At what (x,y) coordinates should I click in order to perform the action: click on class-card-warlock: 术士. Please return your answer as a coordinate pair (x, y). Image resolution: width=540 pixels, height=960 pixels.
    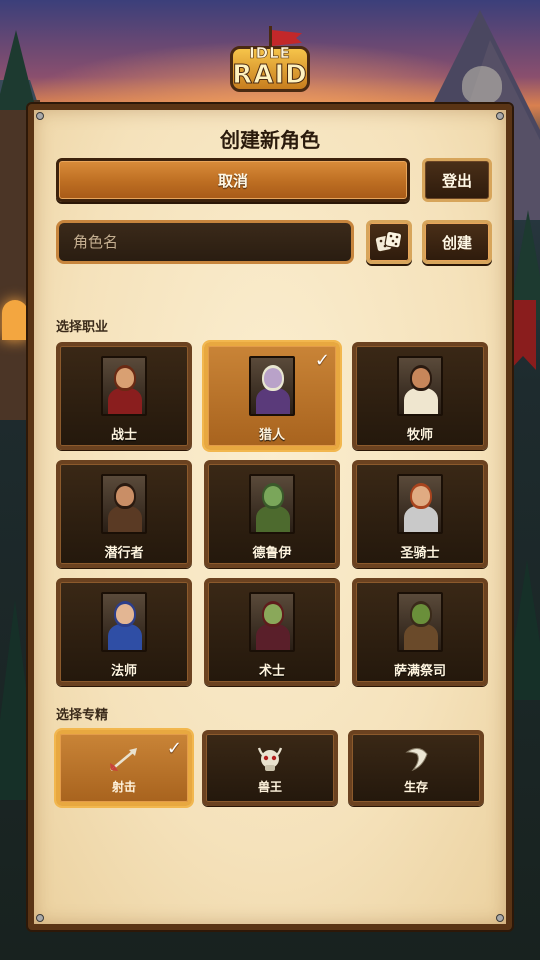
    Looking at the image, I should click on (272, 632).